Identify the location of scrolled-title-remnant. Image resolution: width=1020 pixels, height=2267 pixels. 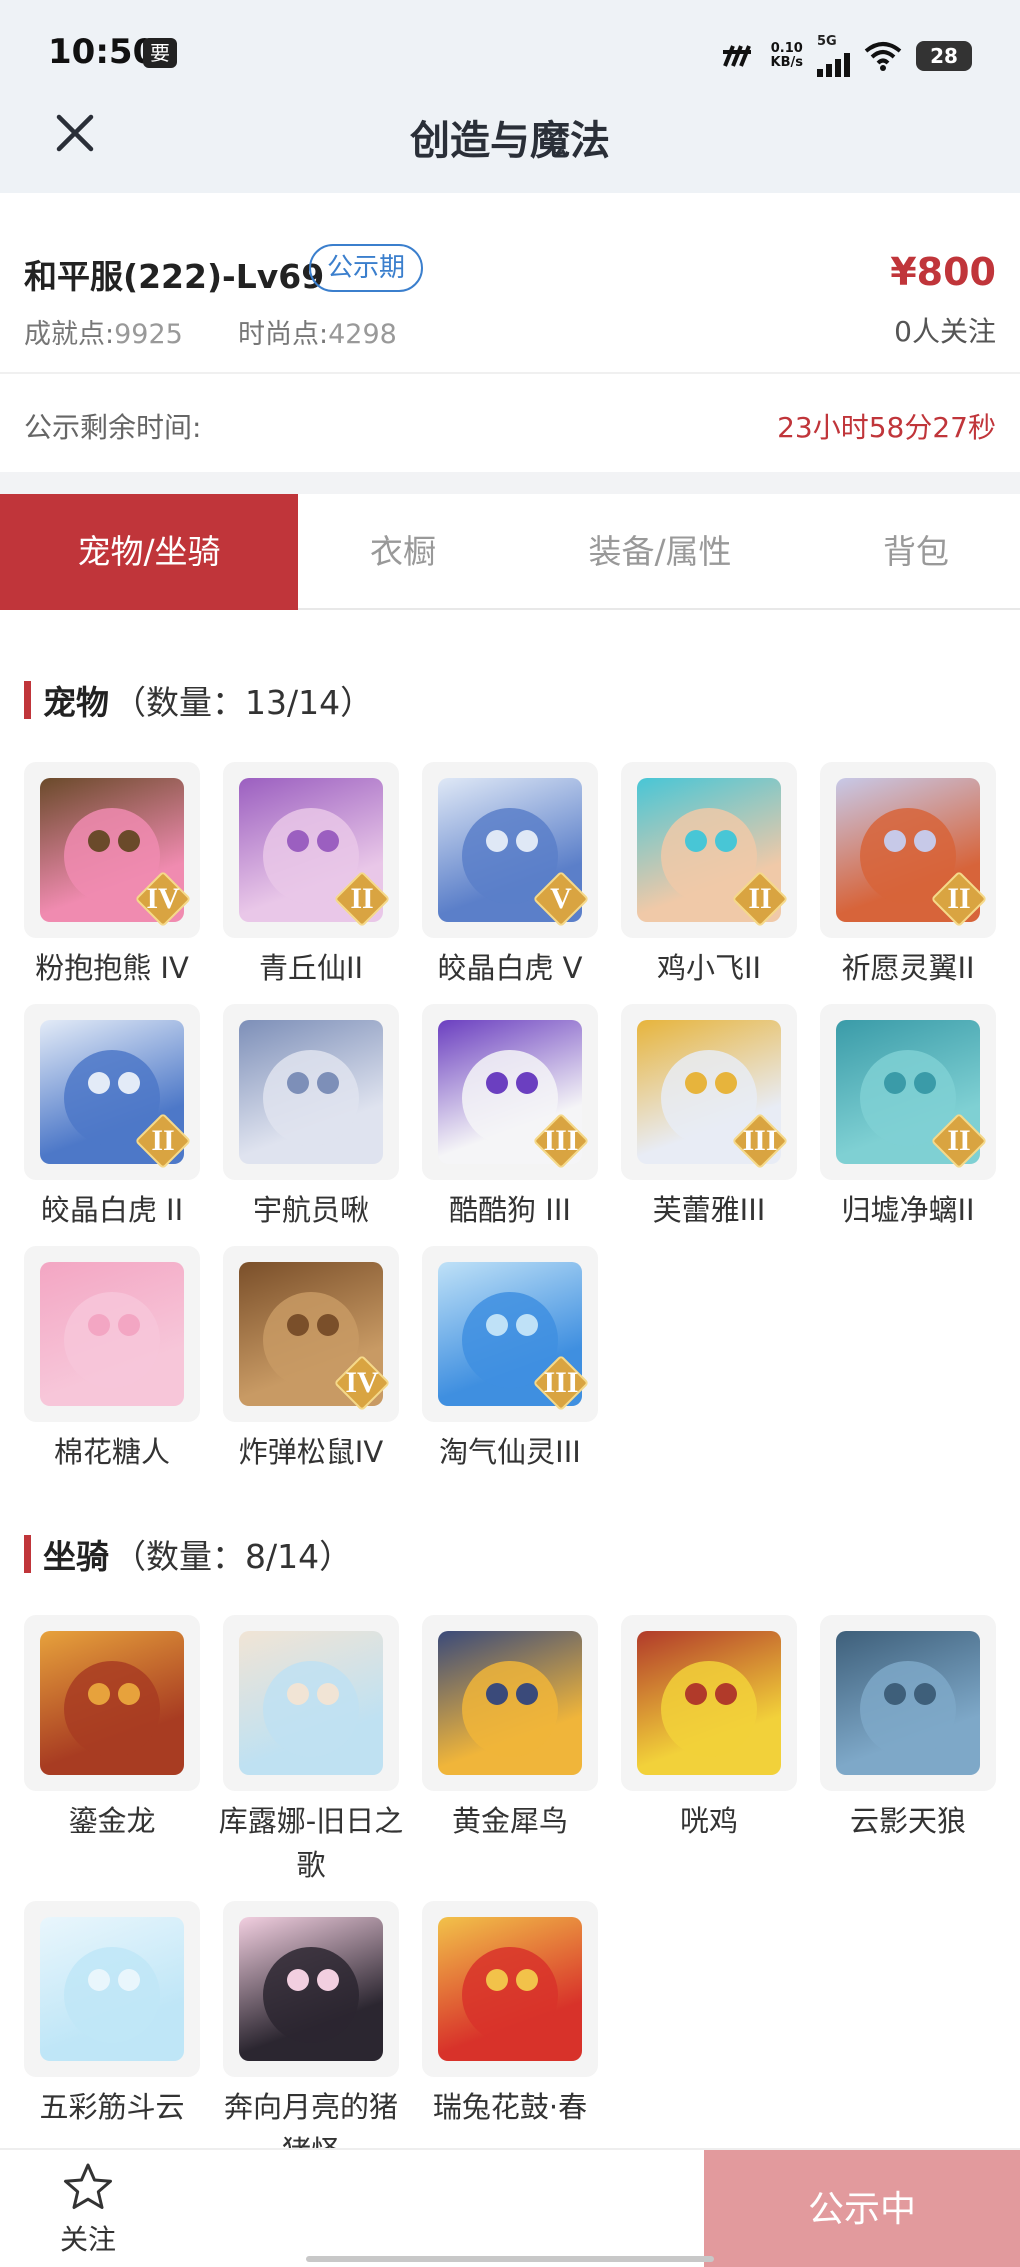
(435, 198).